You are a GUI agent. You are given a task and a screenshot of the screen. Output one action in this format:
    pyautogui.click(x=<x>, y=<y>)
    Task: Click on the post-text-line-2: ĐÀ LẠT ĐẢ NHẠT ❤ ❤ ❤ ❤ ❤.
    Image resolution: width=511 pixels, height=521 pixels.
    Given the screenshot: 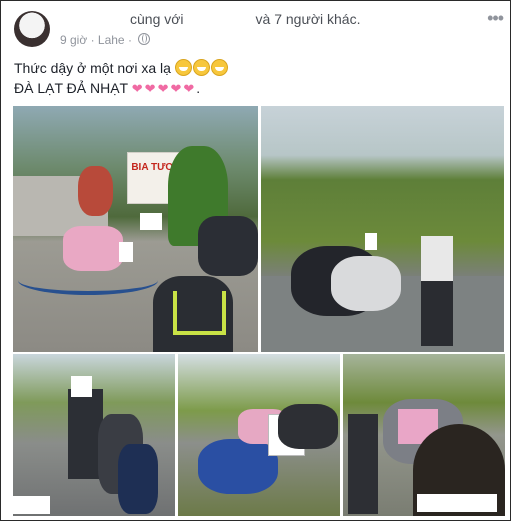 What is the action you would take?
    pyautogui.click(x=121, y=88)
    